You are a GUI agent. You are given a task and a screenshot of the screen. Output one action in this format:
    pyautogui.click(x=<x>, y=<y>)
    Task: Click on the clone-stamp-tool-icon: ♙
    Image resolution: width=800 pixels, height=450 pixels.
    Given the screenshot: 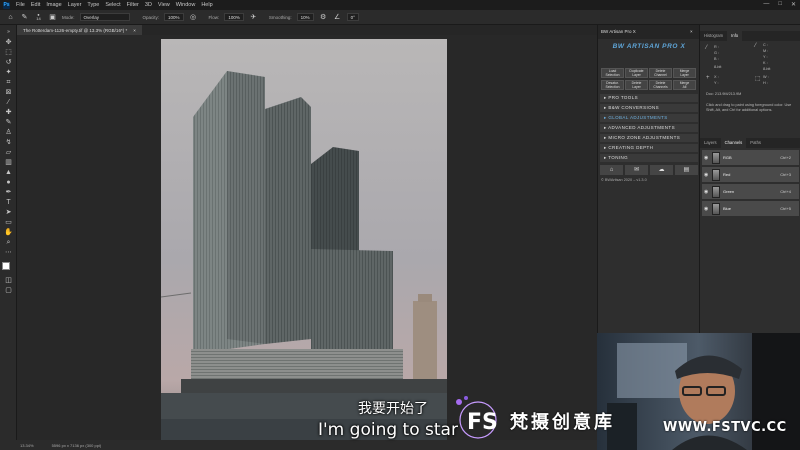 What is the action you would take?
    pyautogui.click(x=8, y=133)
    